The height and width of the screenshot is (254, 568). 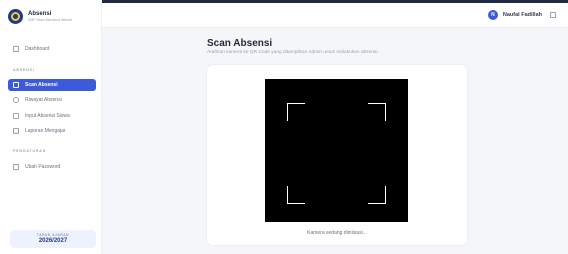 What do you see at coordinates (16, 131) in the screenshot?
I see `report-icon` at bounding box center [16, 131].